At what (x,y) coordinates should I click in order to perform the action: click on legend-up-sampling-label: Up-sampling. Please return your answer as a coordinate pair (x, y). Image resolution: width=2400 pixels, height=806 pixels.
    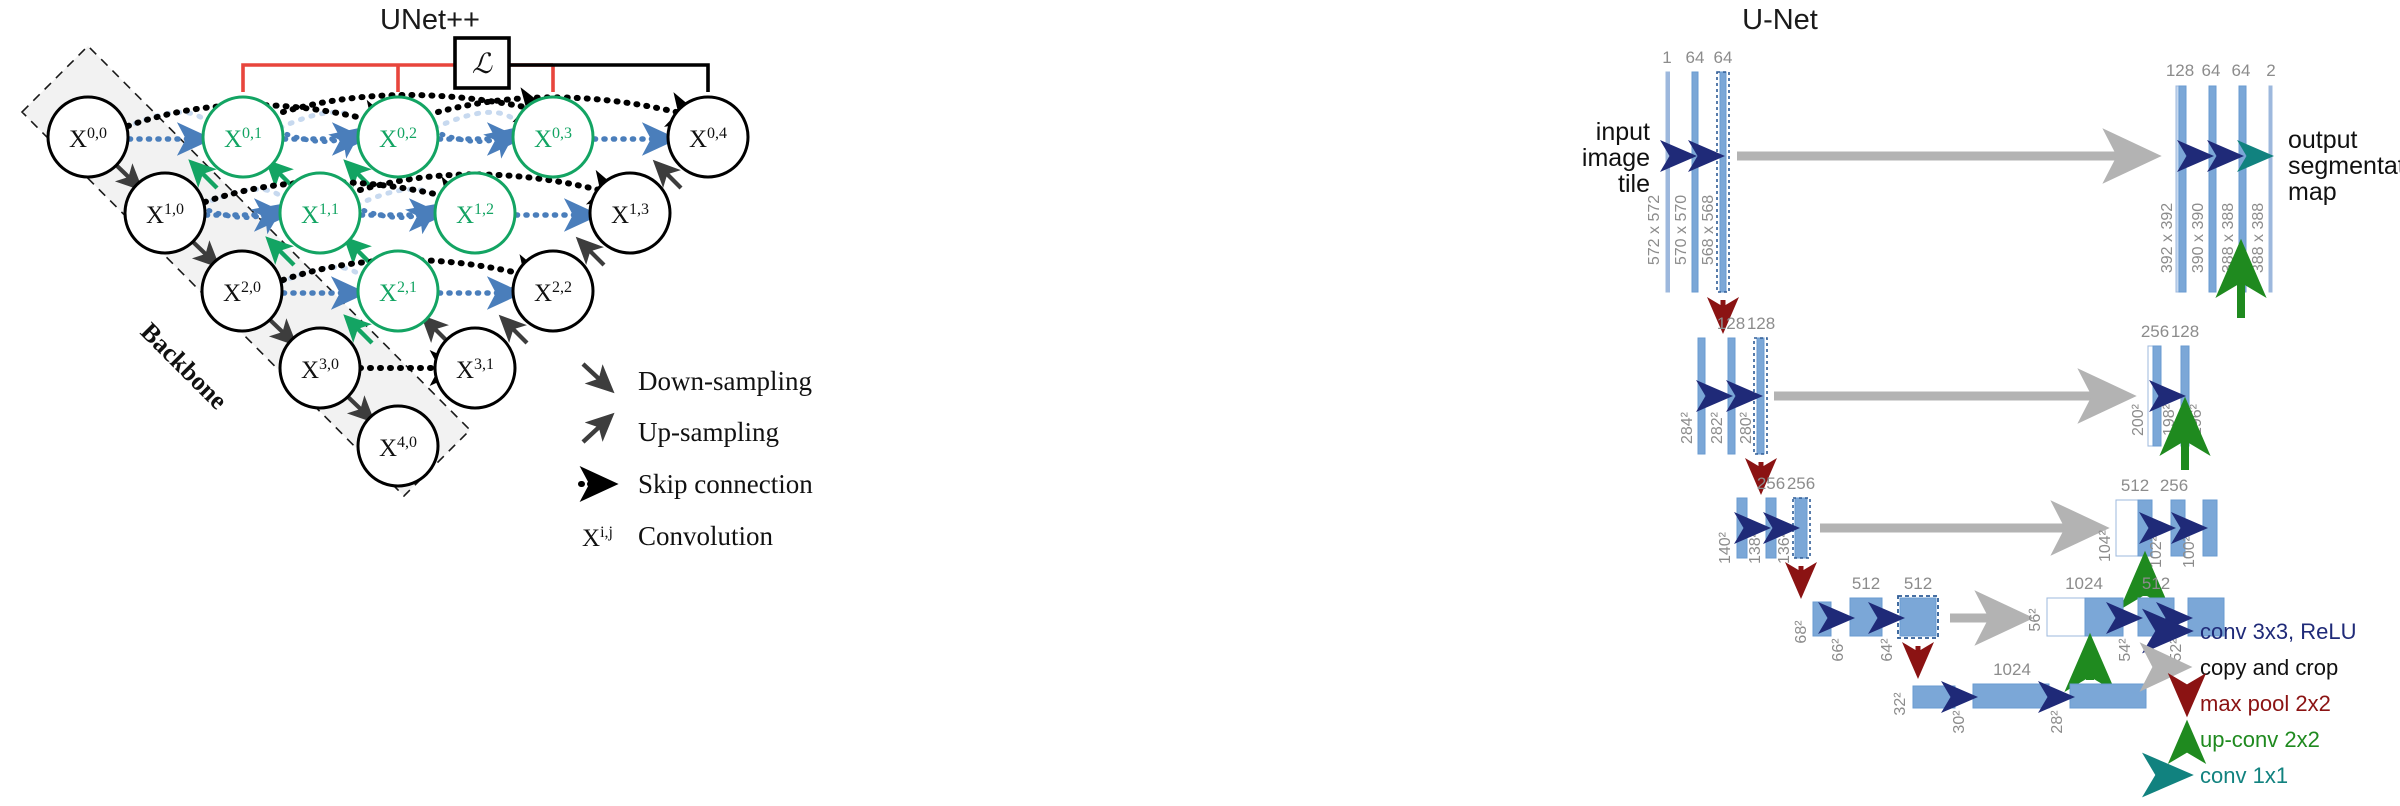
    Looking at the image, I should click on (708, 432).